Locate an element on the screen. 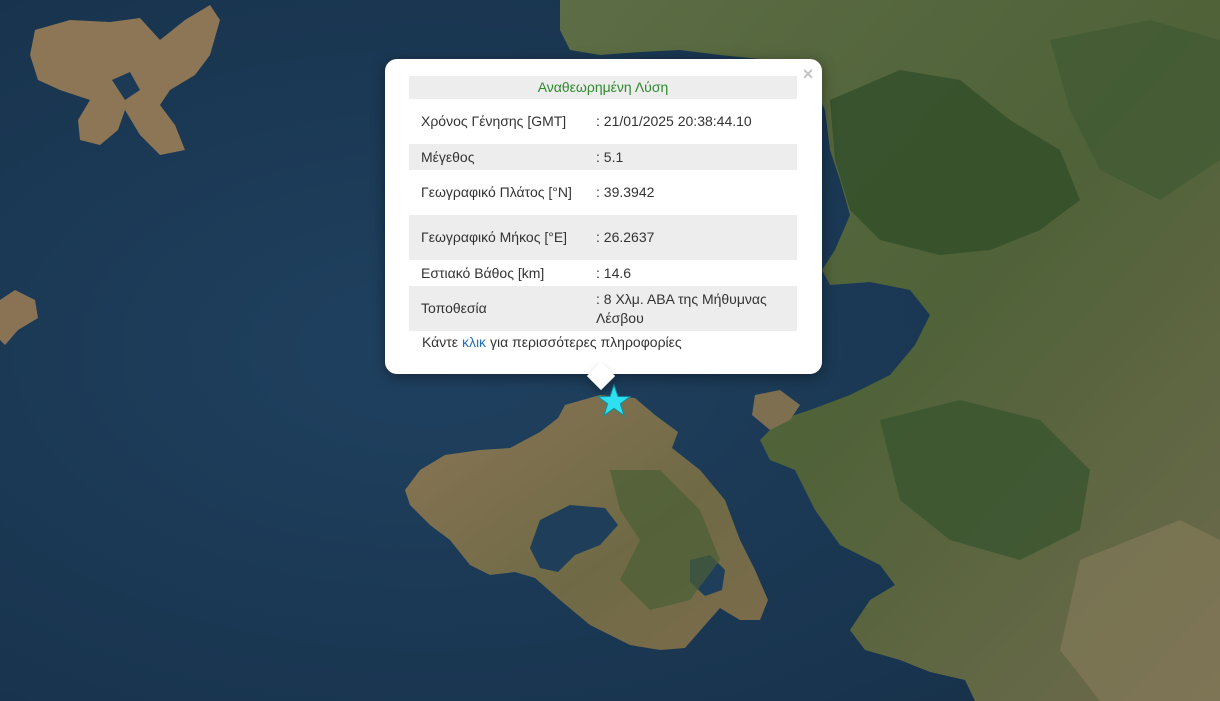 The image size is (1220, 701). row-value-magnitude: : 5.1 is located at coordinates (696, 157).